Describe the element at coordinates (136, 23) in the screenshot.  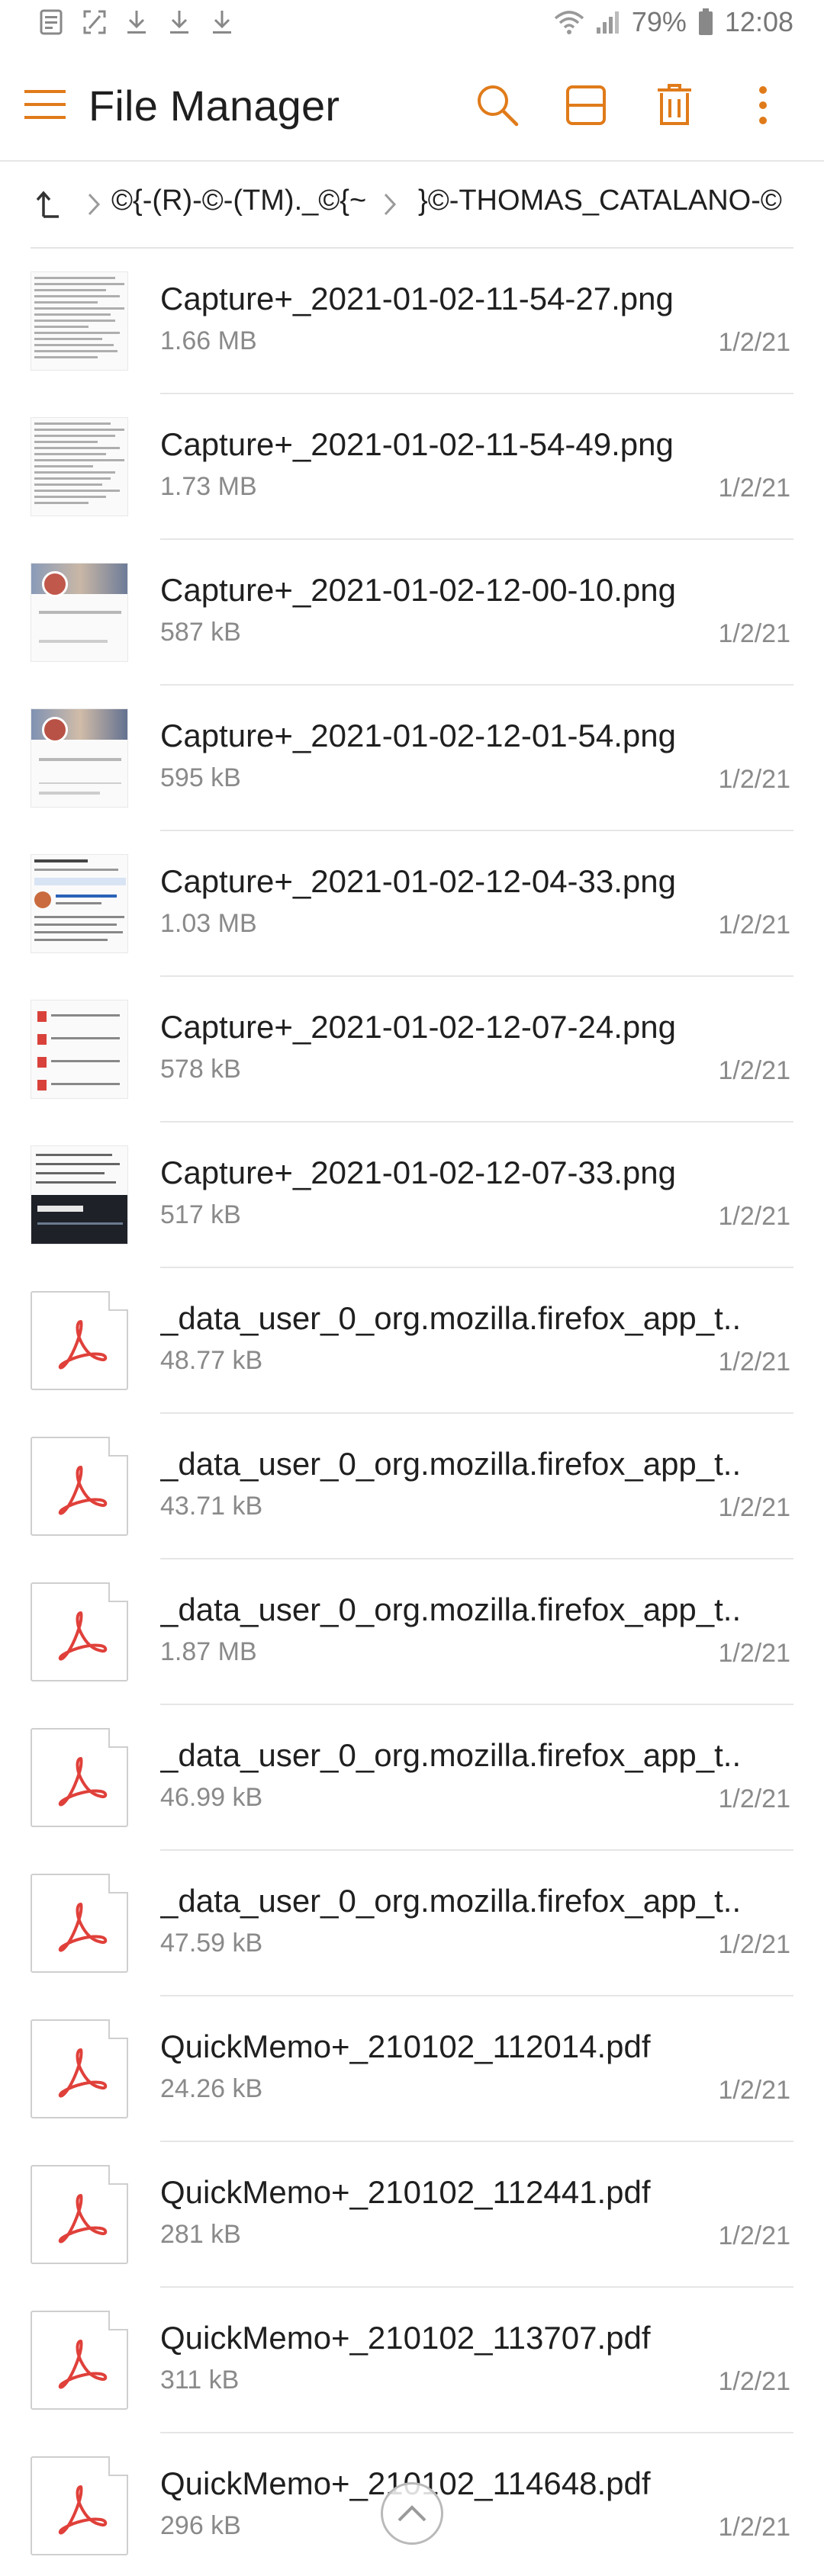
I see `status-bar-notifications` at that location.